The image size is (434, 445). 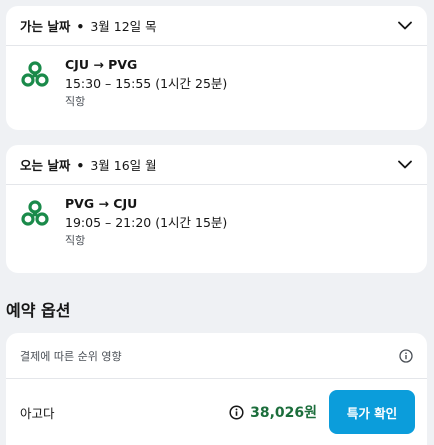 What do you see at coordinates (71, 356) in the screenshot?
I see `ranking-note: 결제에 따른 순위 영향` at bounding box center [71, 356].